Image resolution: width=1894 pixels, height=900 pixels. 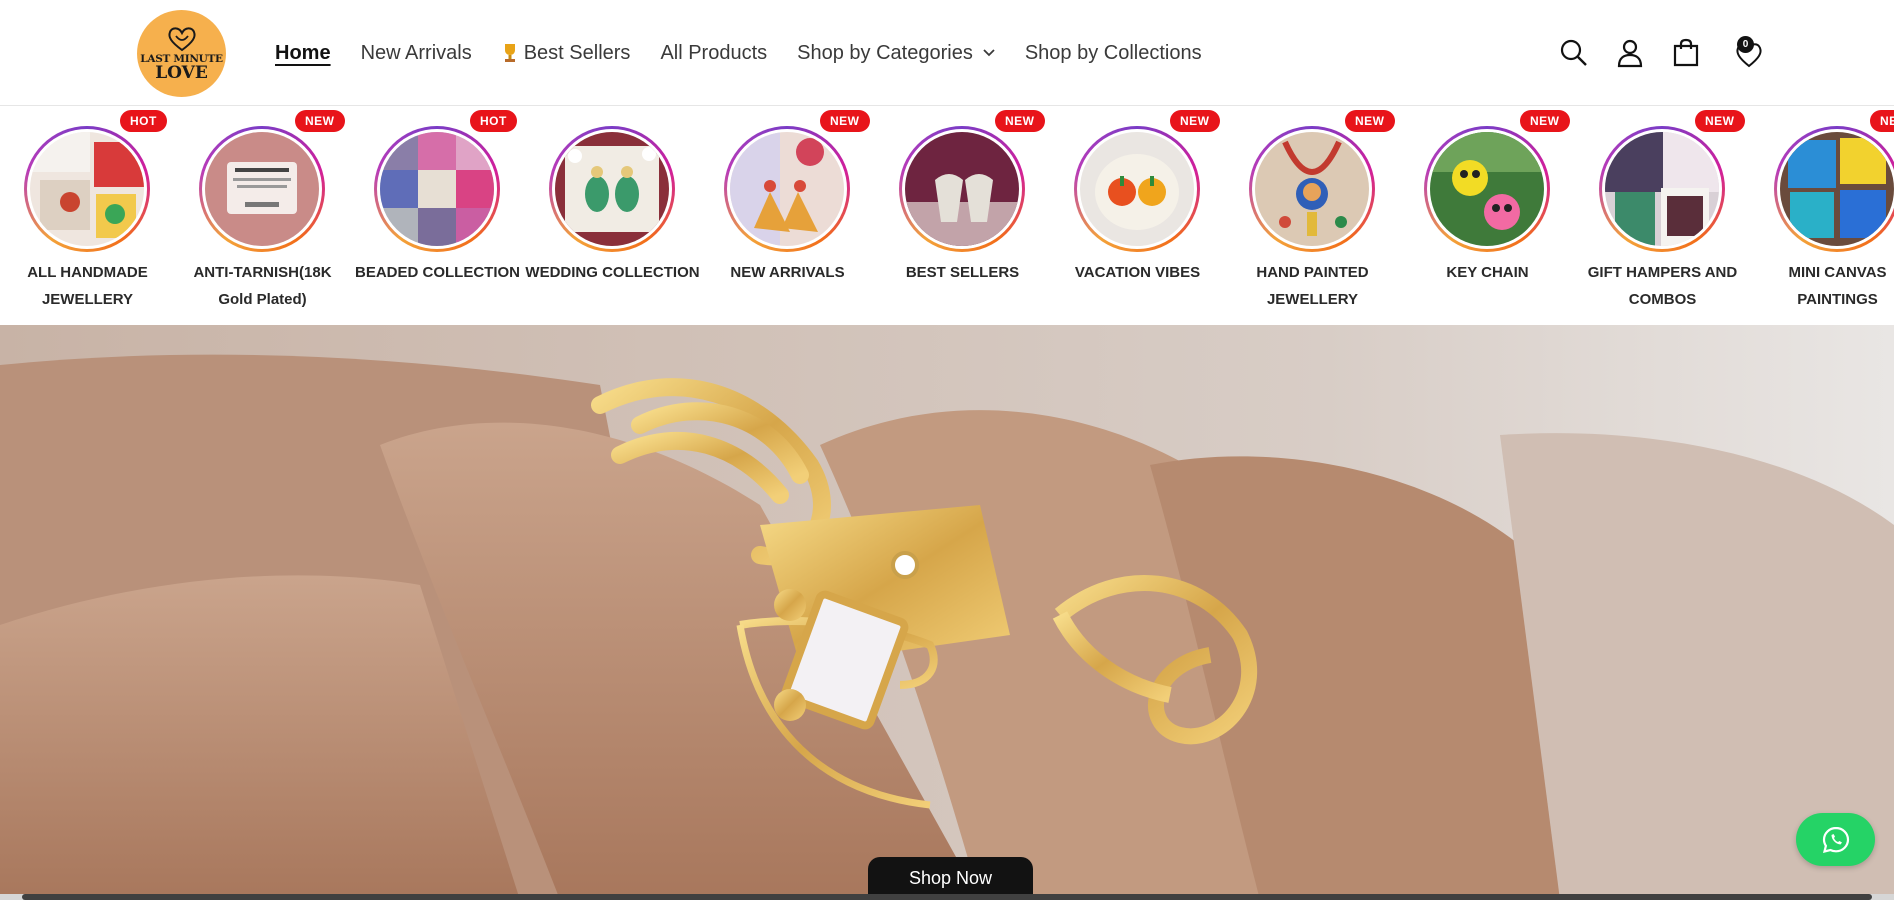 I want to click on category-label: WEDDING COLLECTION, so click(x=612, y=272).